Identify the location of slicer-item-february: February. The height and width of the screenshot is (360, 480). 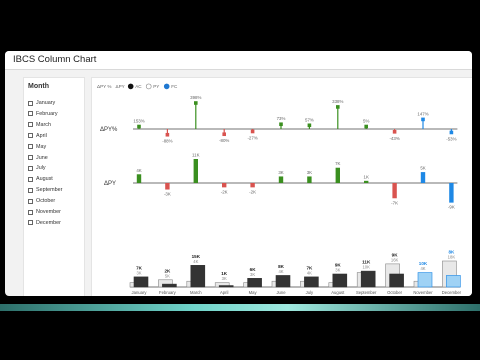
(43, 114).